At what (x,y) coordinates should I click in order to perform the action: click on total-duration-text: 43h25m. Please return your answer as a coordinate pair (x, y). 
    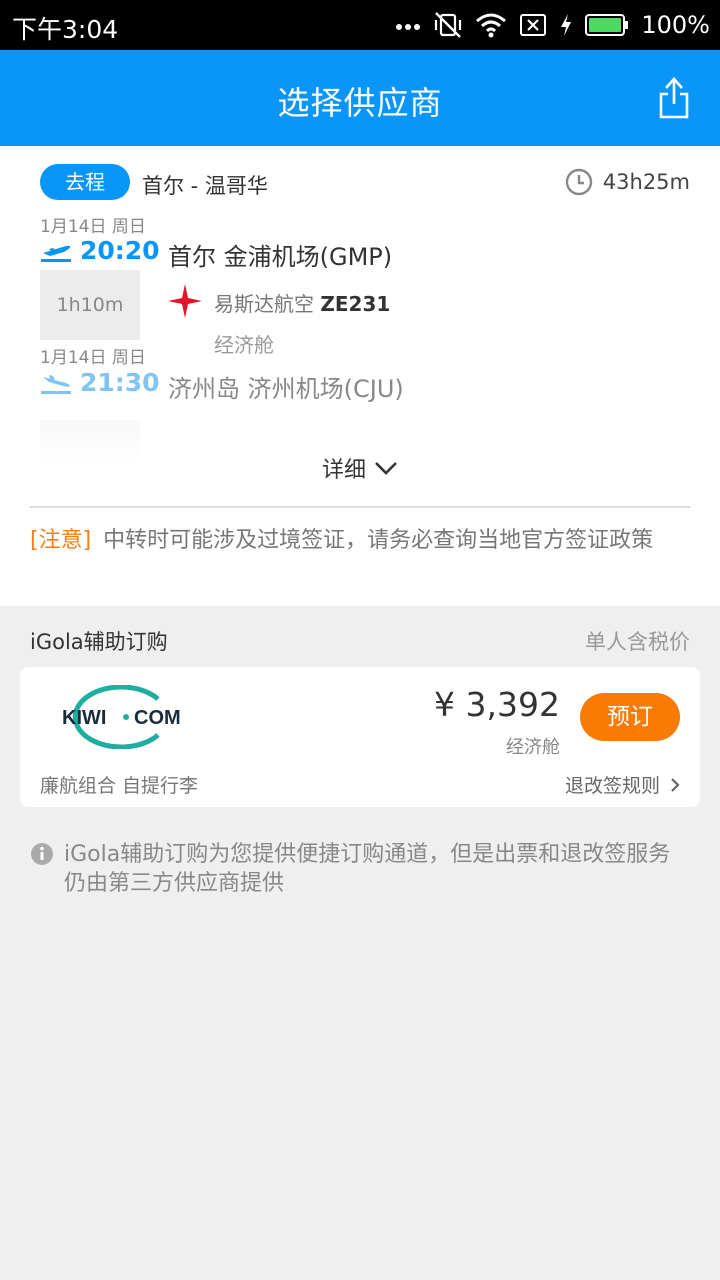
    Looking at the image, I should click on (646, 182).